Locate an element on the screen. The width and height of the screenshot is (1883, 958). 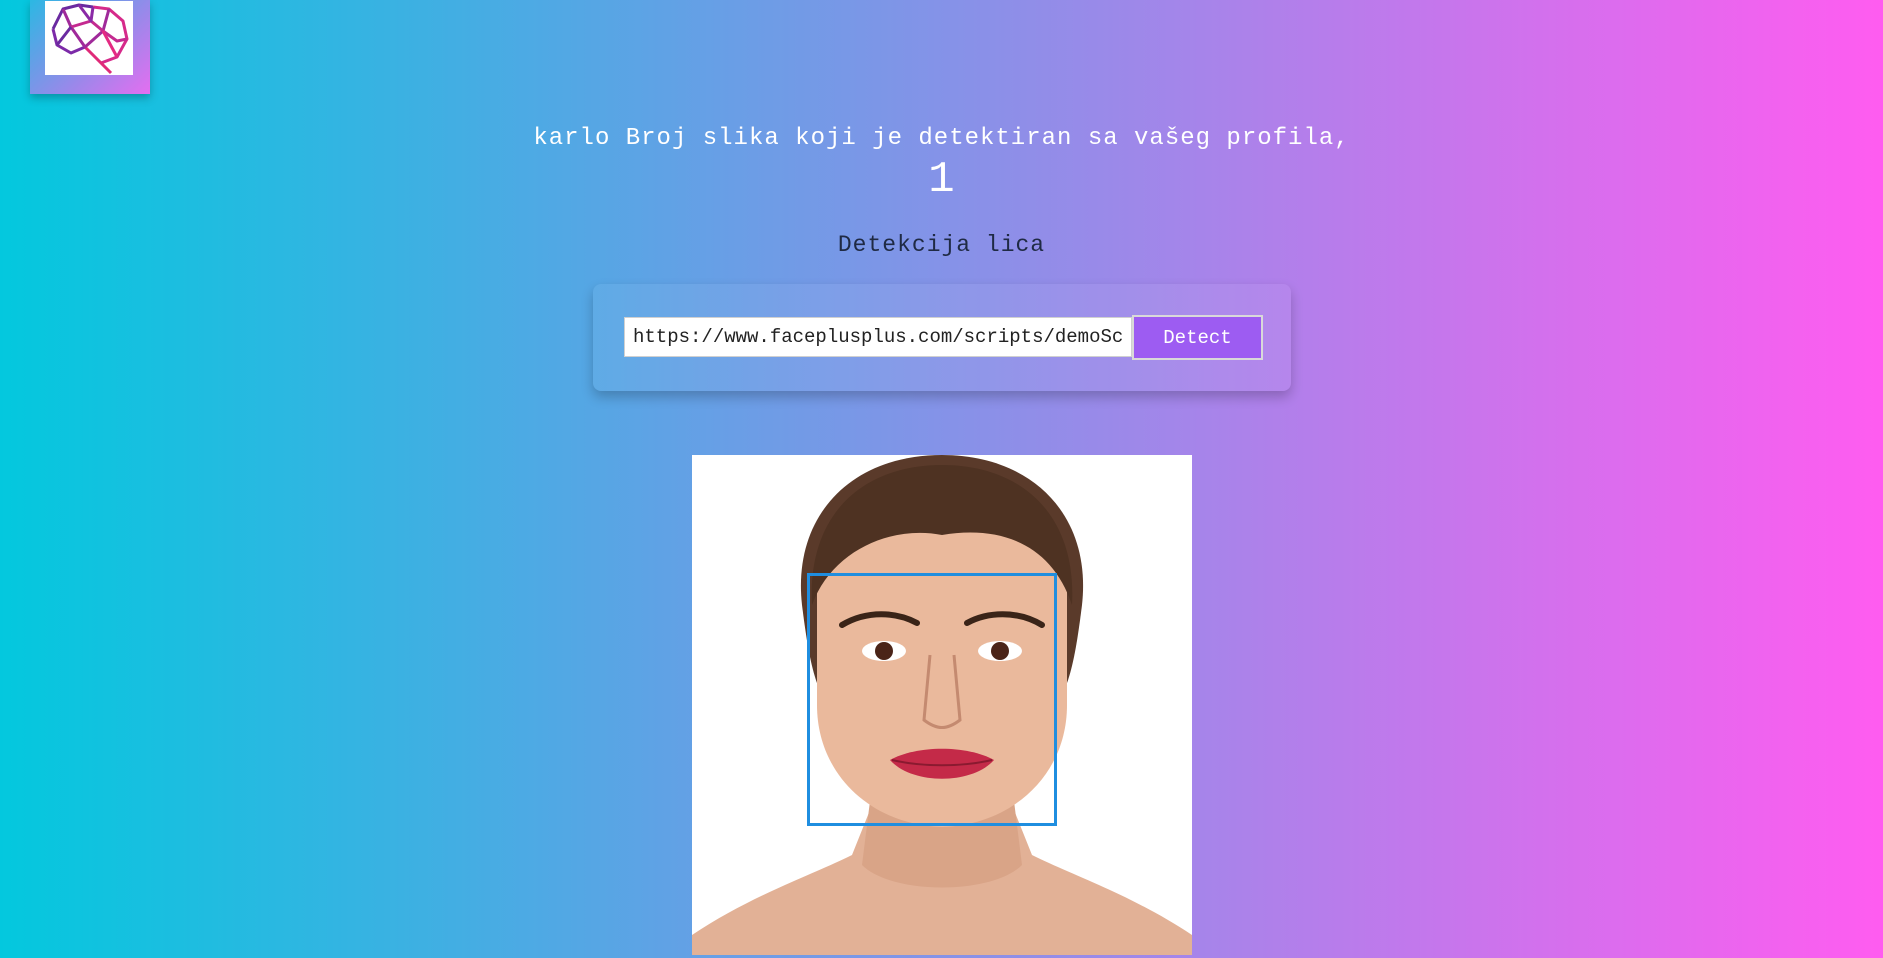
detect-button: Detect is located at coordinates (1197, 337).